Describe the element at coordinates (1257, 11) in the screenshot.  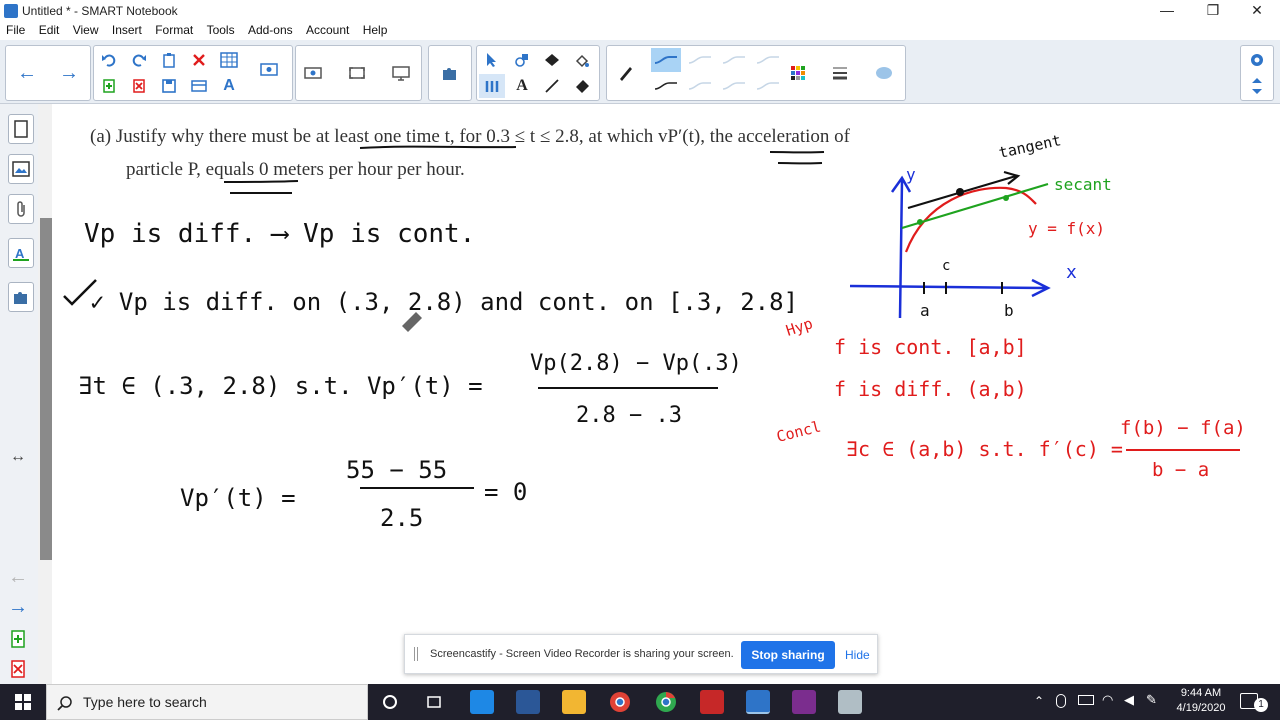
I see `close-button: ✕` at that location.